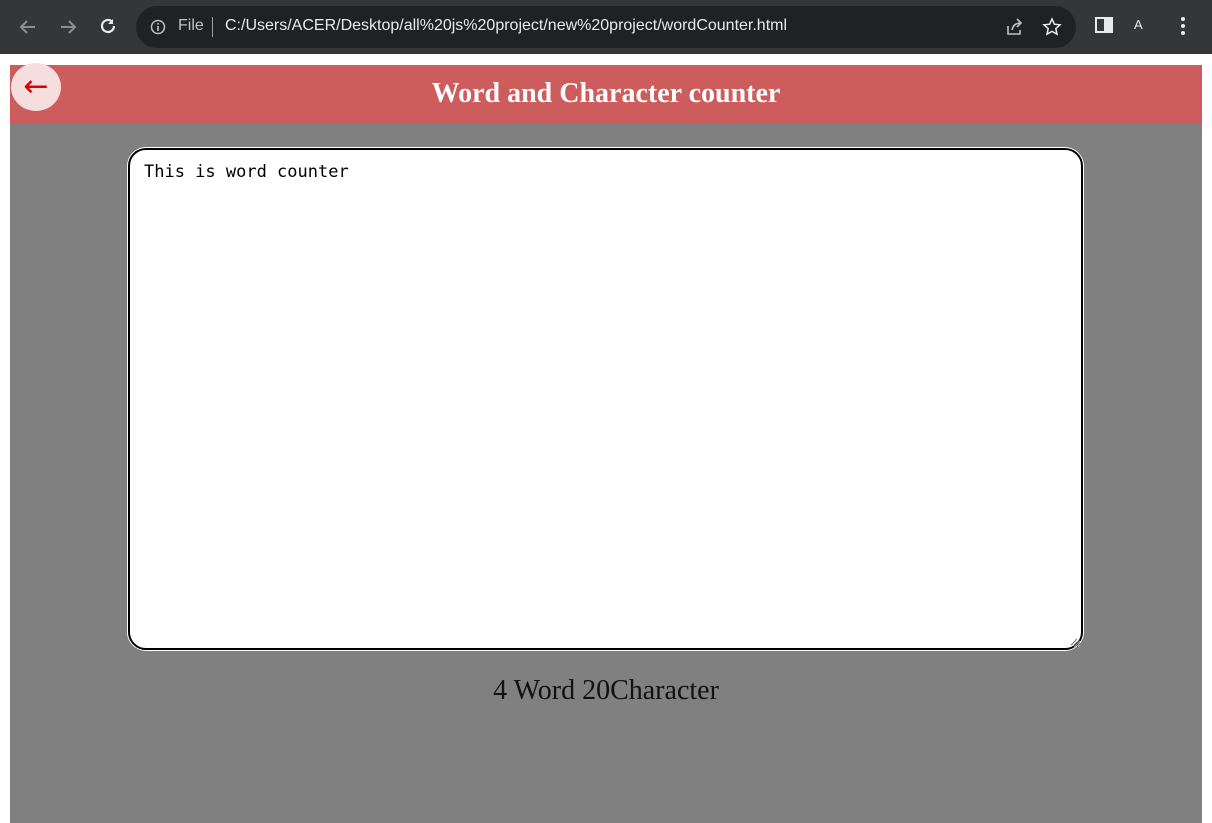  I want to click on side-panel-icon, so click(1104, 27).